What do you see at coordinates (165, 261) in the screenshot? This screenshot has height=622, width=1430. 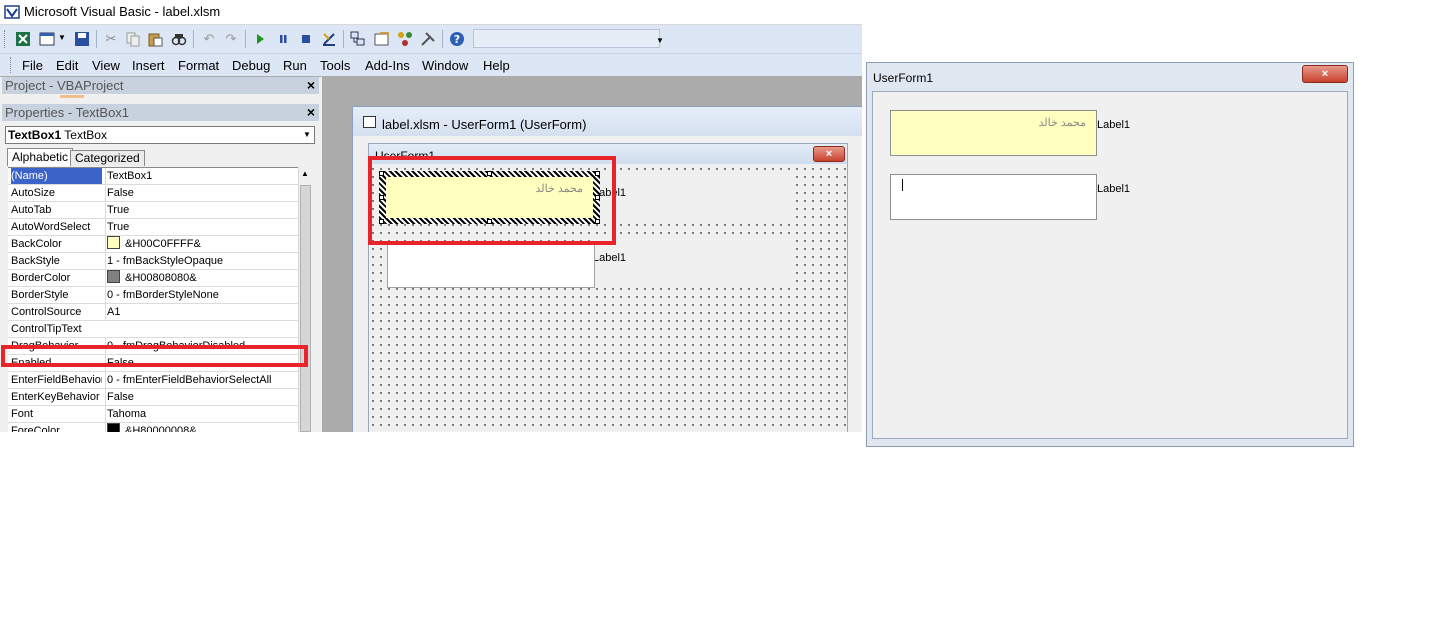 I see `property-value-text: 1 - fmBackStyleOpaque` at bounding box center [165, 261].